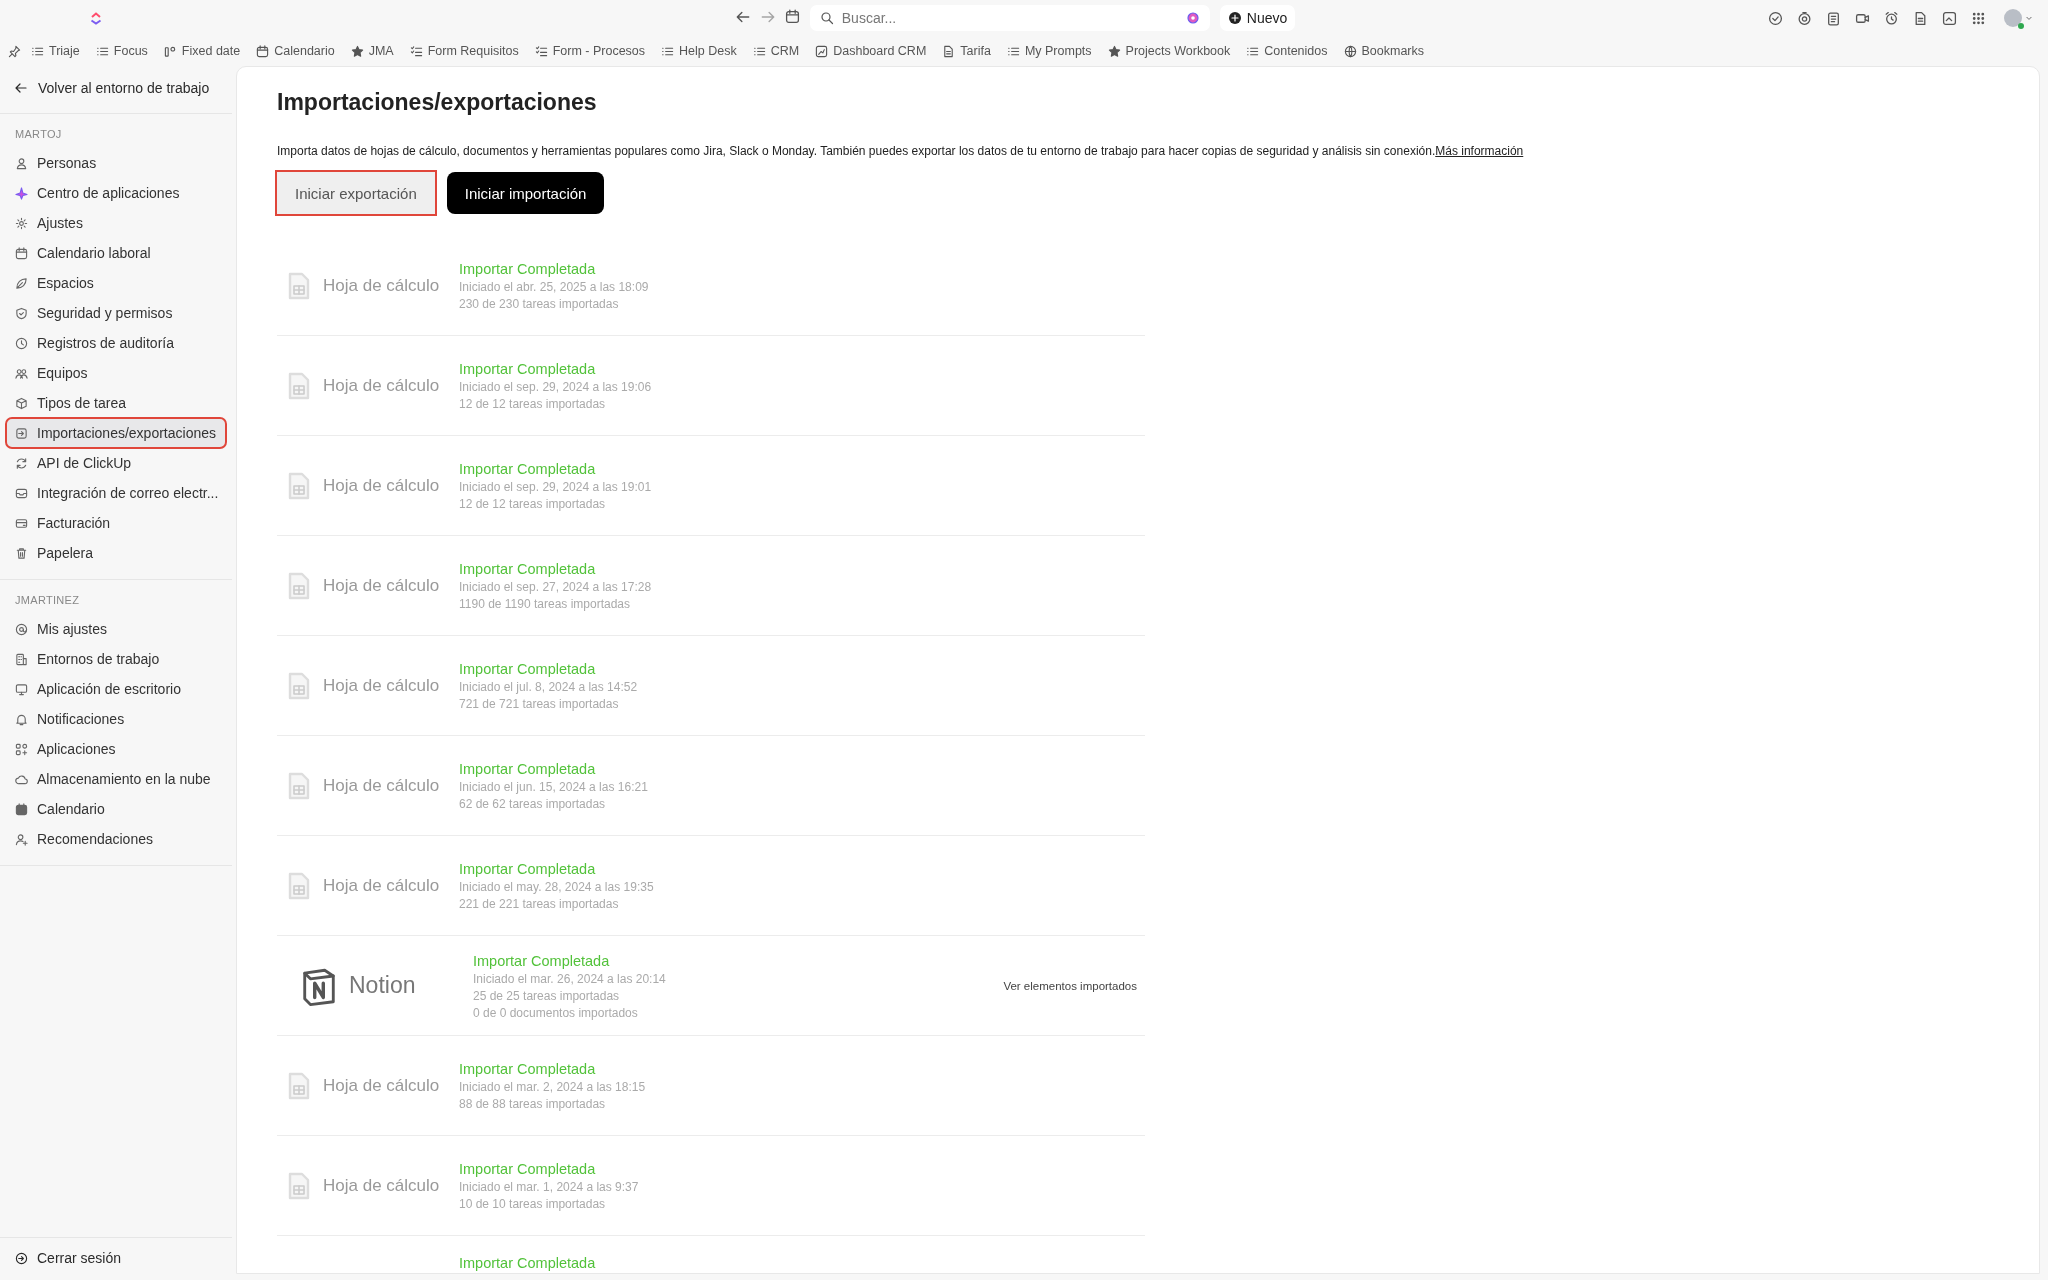 The height and width of the screenshot is (1280, 2048). What do you see at coordinates (116, 253) in the screenshot?
I see `sidebar-item: Calendario laboral` at bounding box center [116, 253].